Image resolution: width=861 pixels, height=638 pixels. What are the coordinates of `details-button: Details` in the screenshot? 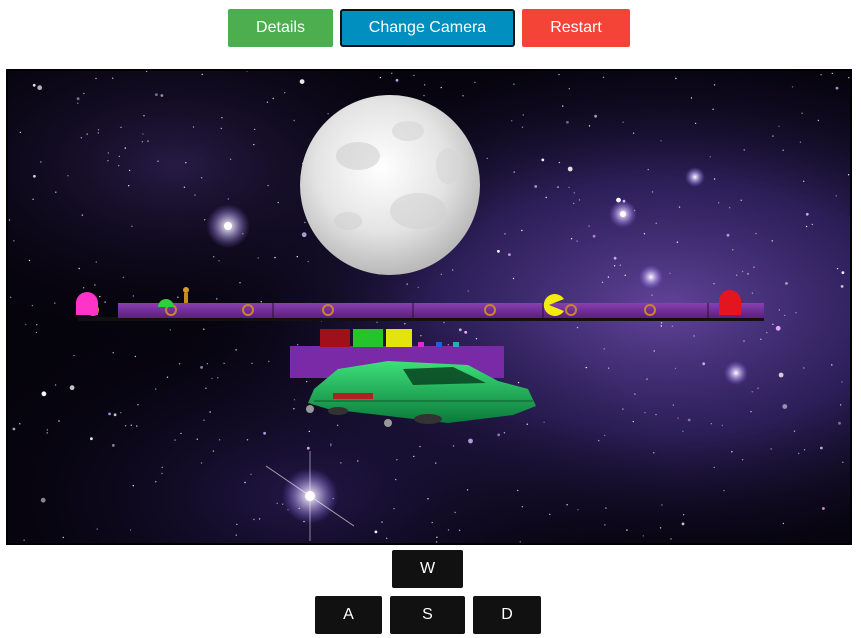 It's located at (280, 28).